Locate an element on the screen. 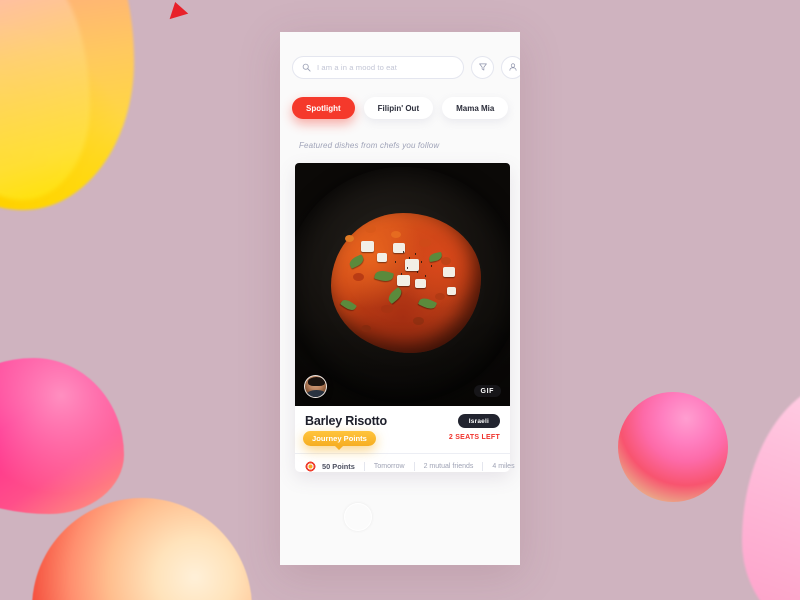 The height and width of the screenshot is (600, 800). tab-mama-mia-label: Mama Mia is located at coordinates (475, 108).